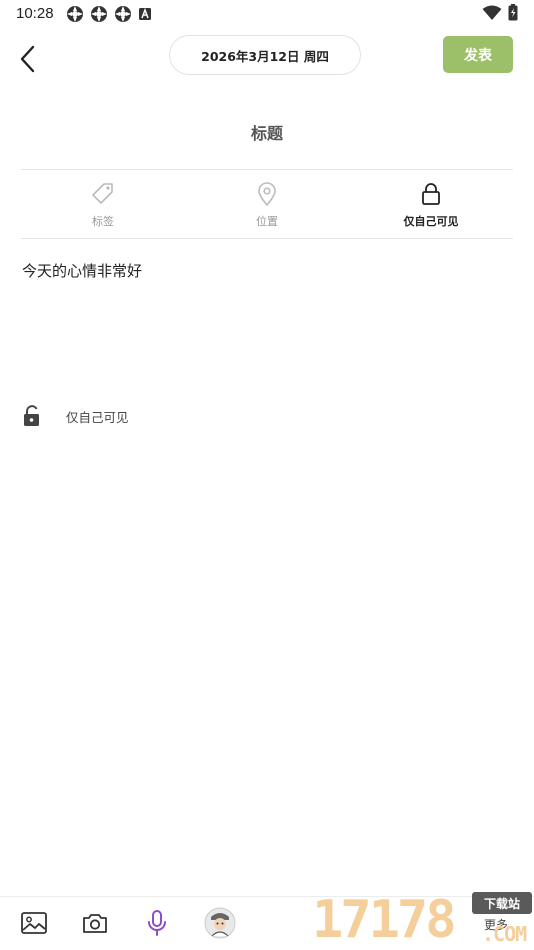 Image resolution: width=534 pixels, height=950 pixels. I want to click on voice-input-button, so click(157, 923).